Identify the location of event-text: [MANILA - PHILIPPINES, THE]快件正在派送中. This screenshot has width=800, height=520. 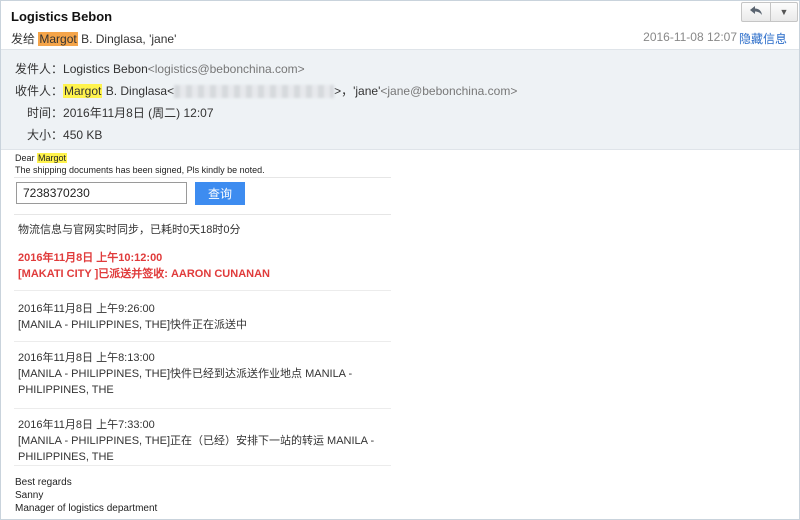
(133, 325).